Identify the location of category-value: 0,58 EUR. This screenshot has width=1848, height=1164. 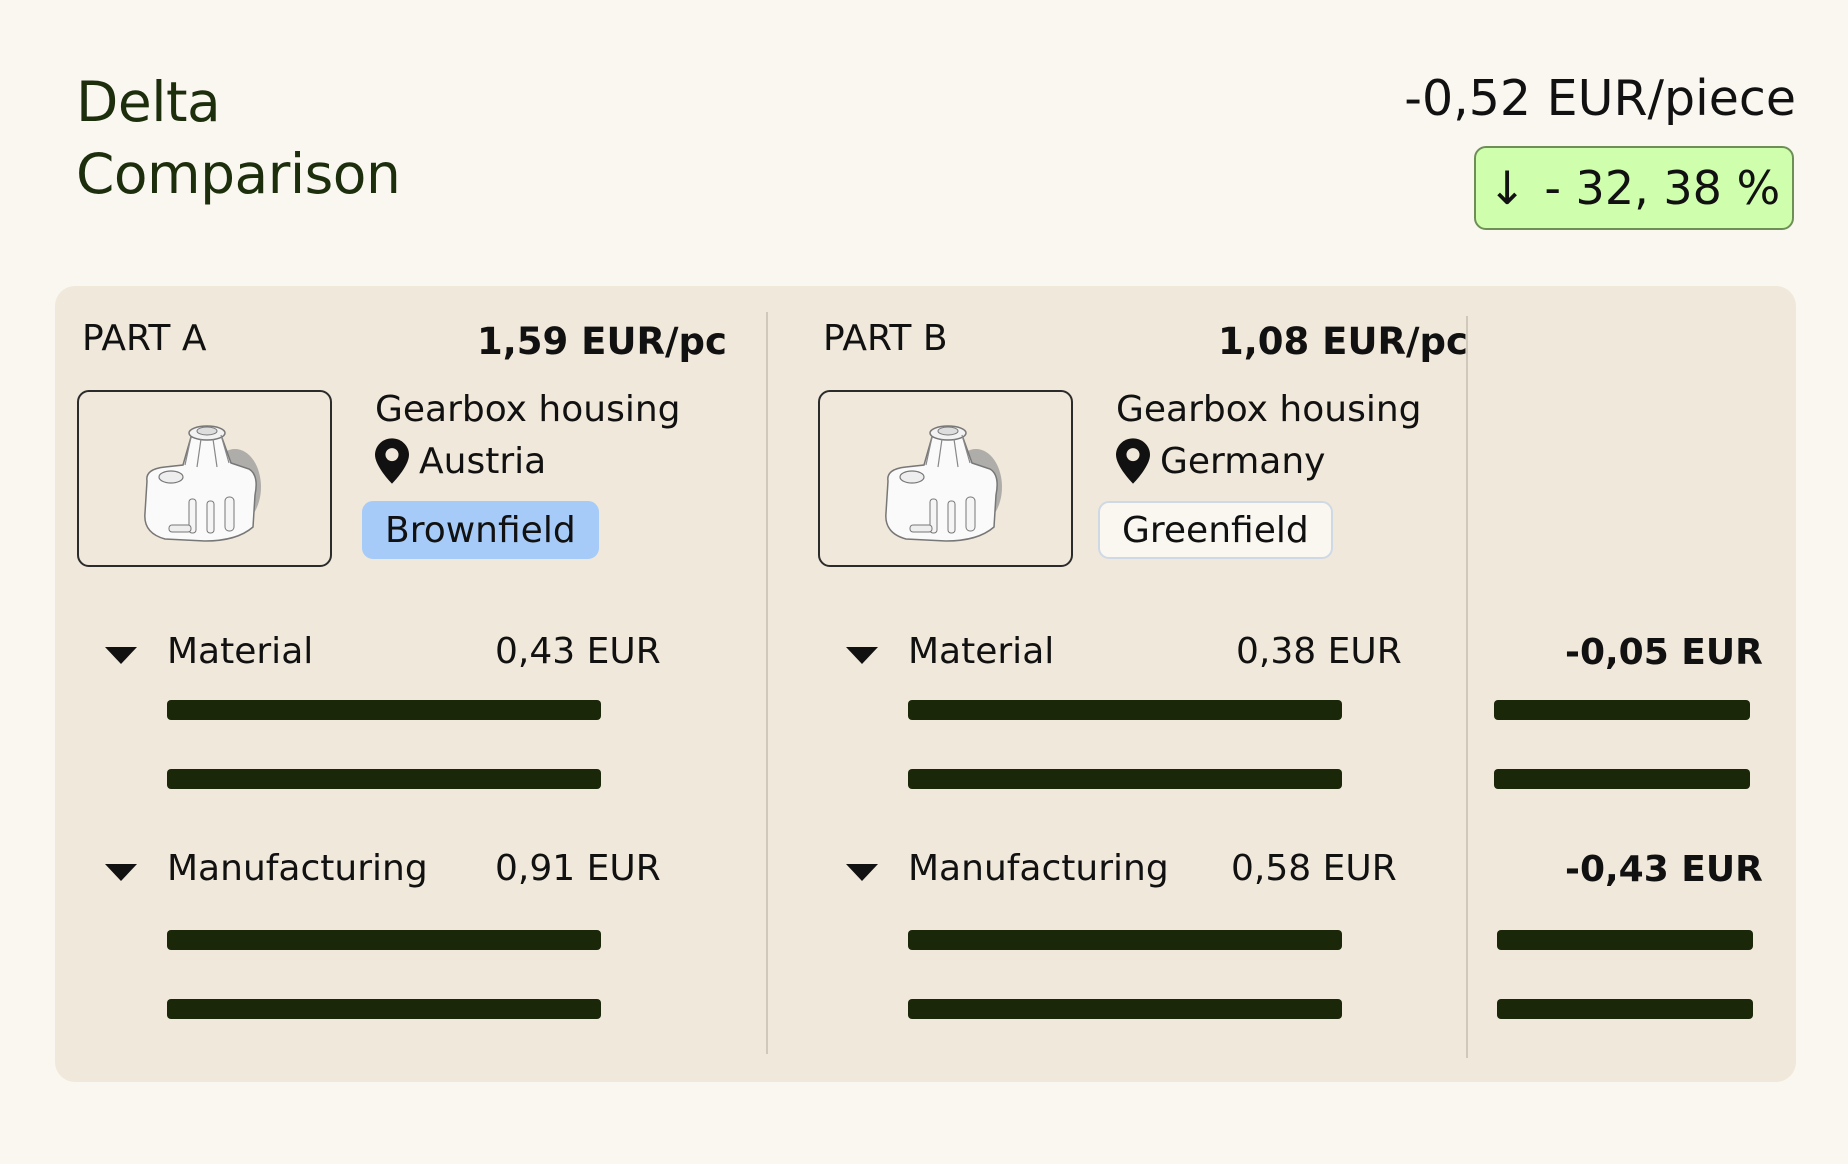
(1314, 868).